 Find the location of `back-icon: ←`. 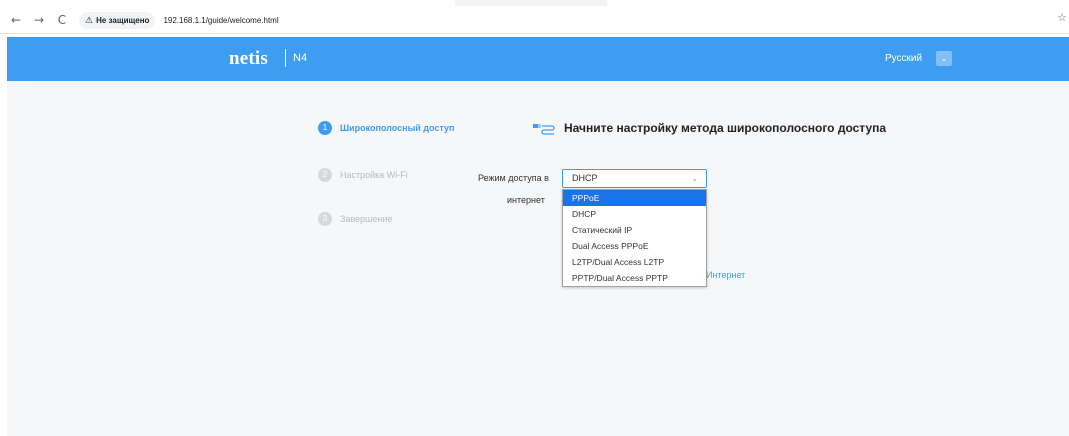

back-icon: ← is located at coordinates (16, 20).